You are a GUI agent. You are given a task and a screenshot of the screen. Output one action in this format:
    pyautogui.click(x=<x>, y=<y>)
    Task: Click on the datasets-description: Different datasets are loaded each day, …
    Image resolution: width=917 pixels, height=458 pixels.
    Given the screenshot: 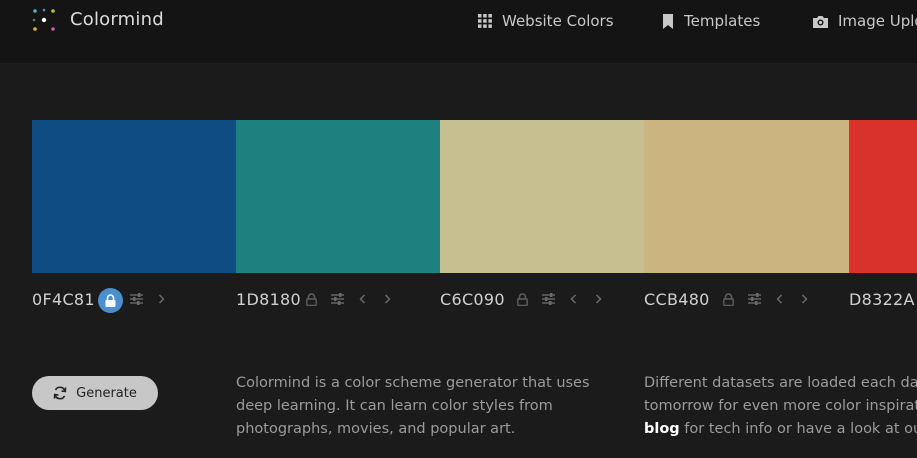 What is the action you would take?
    pyautogui.click(x=780, y=406)
    